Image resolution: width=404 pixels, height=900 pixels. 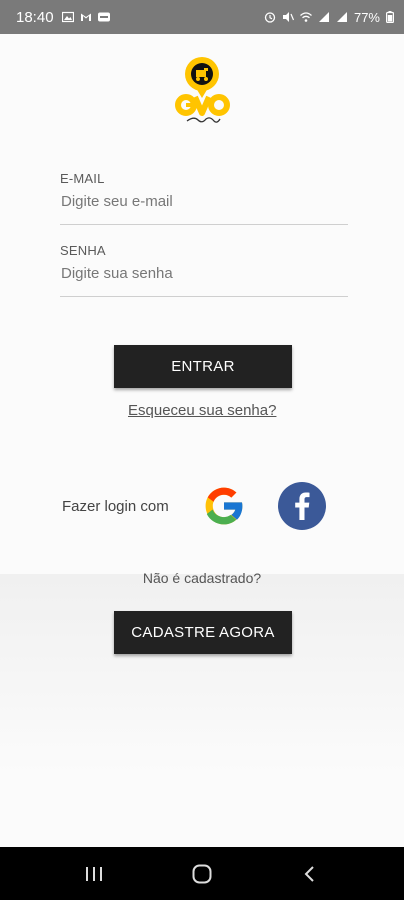 I want to click on app-icon, so click(x=103, y=17).